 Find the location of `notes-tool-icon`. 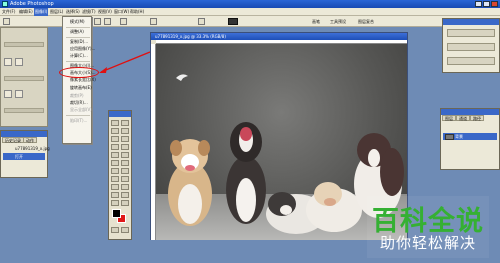

notes-tool-icon is located at coordinates (115, 195).